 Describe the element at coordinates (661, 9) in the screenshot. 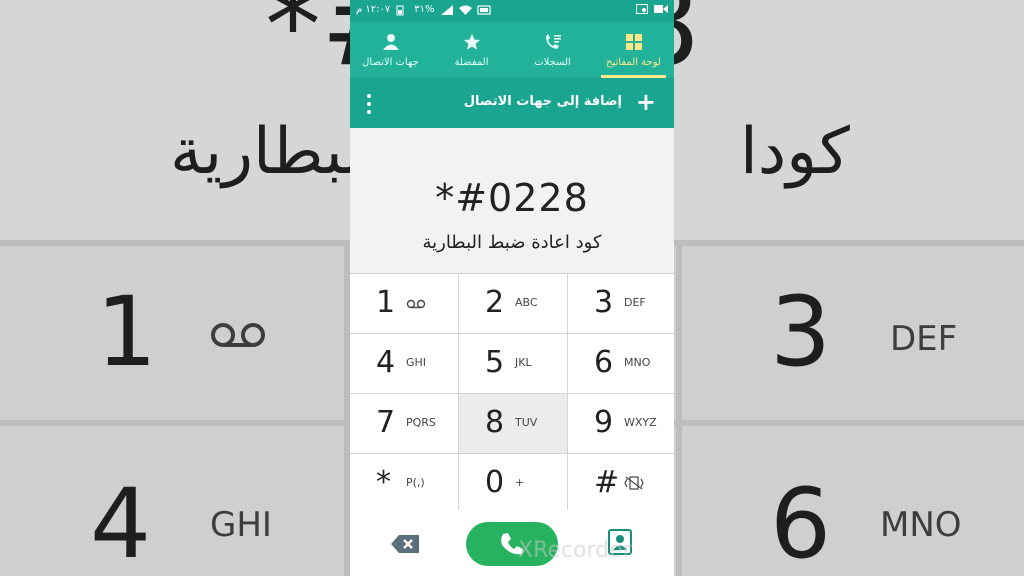

I see `video-icon` at that location.